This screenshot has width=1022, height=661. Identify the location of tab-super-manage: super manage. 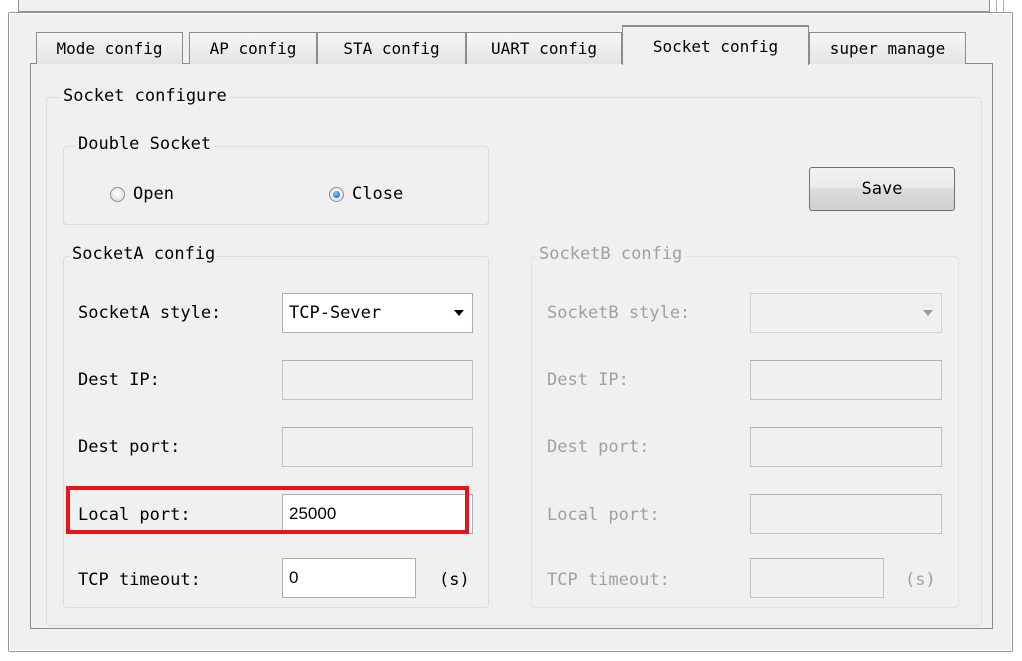
(887, 48).